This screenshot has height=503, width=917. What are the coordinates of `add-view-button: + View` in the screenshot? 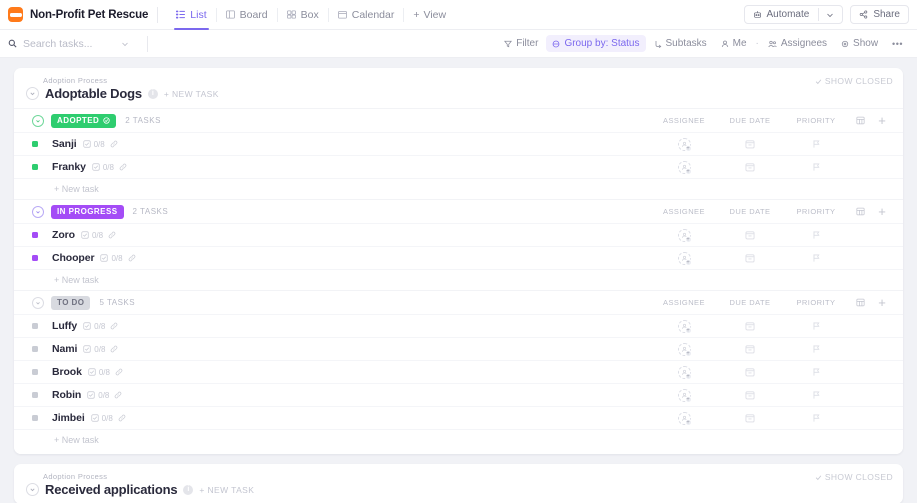 It's located at (429, 15).